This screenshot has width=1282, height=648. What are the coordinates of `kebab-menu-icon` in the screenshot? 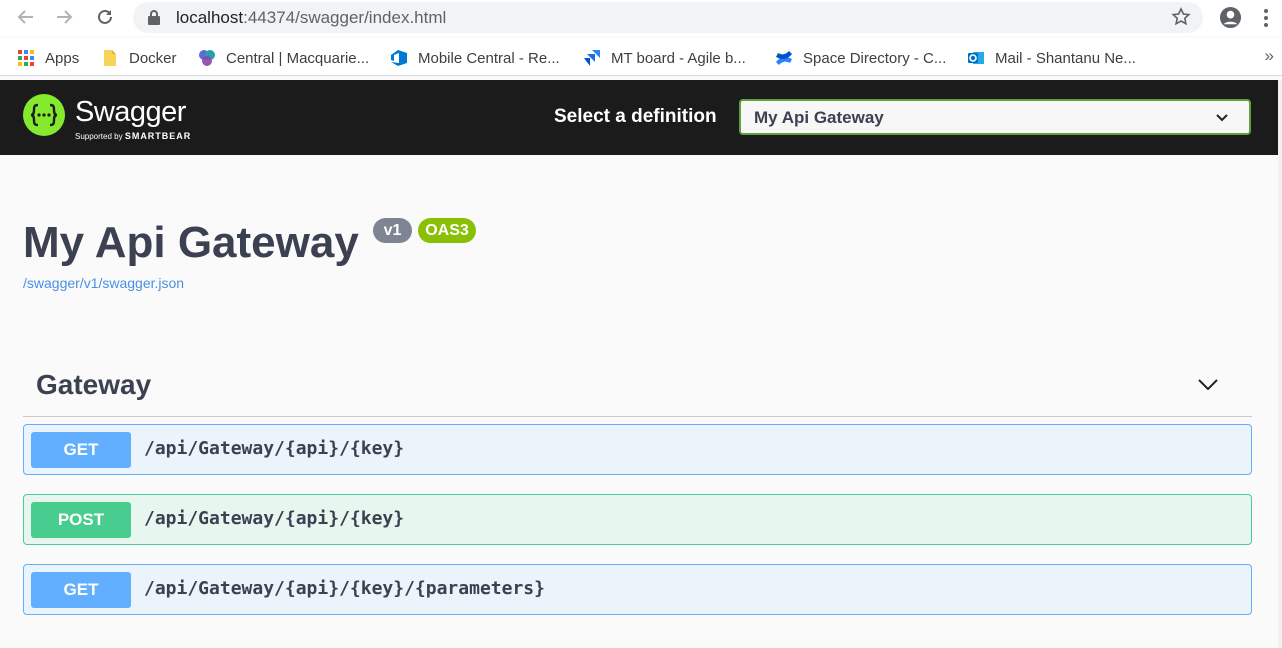 It's located at (1266, 18).